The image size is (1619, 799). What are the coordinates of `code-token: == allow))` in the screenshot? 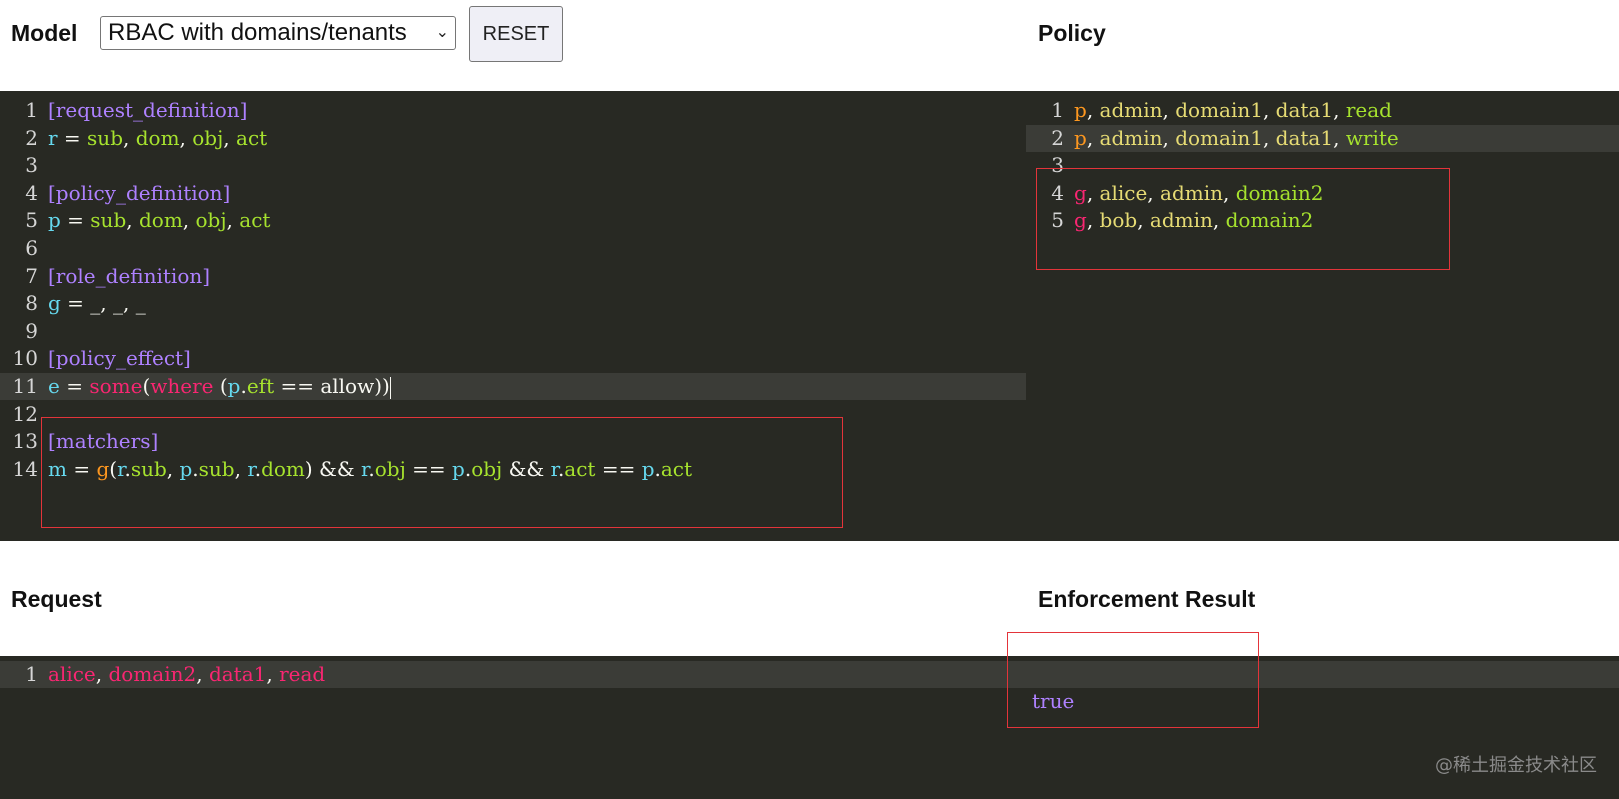 It's located at (332, 386).